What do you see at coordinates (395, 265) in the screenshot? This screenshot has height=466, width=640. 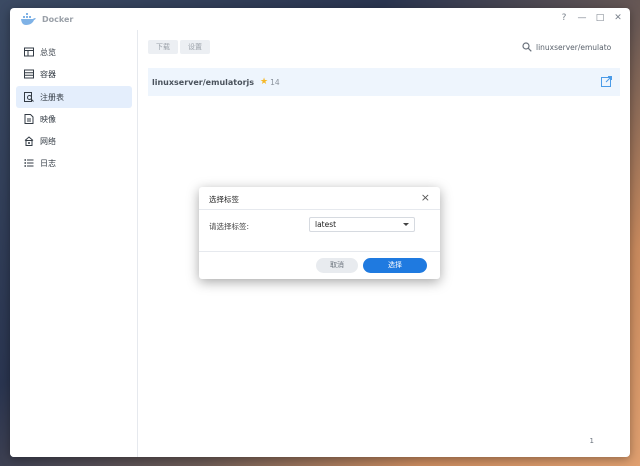 I see `select-button: 选择` at bounding box center [395, 265].